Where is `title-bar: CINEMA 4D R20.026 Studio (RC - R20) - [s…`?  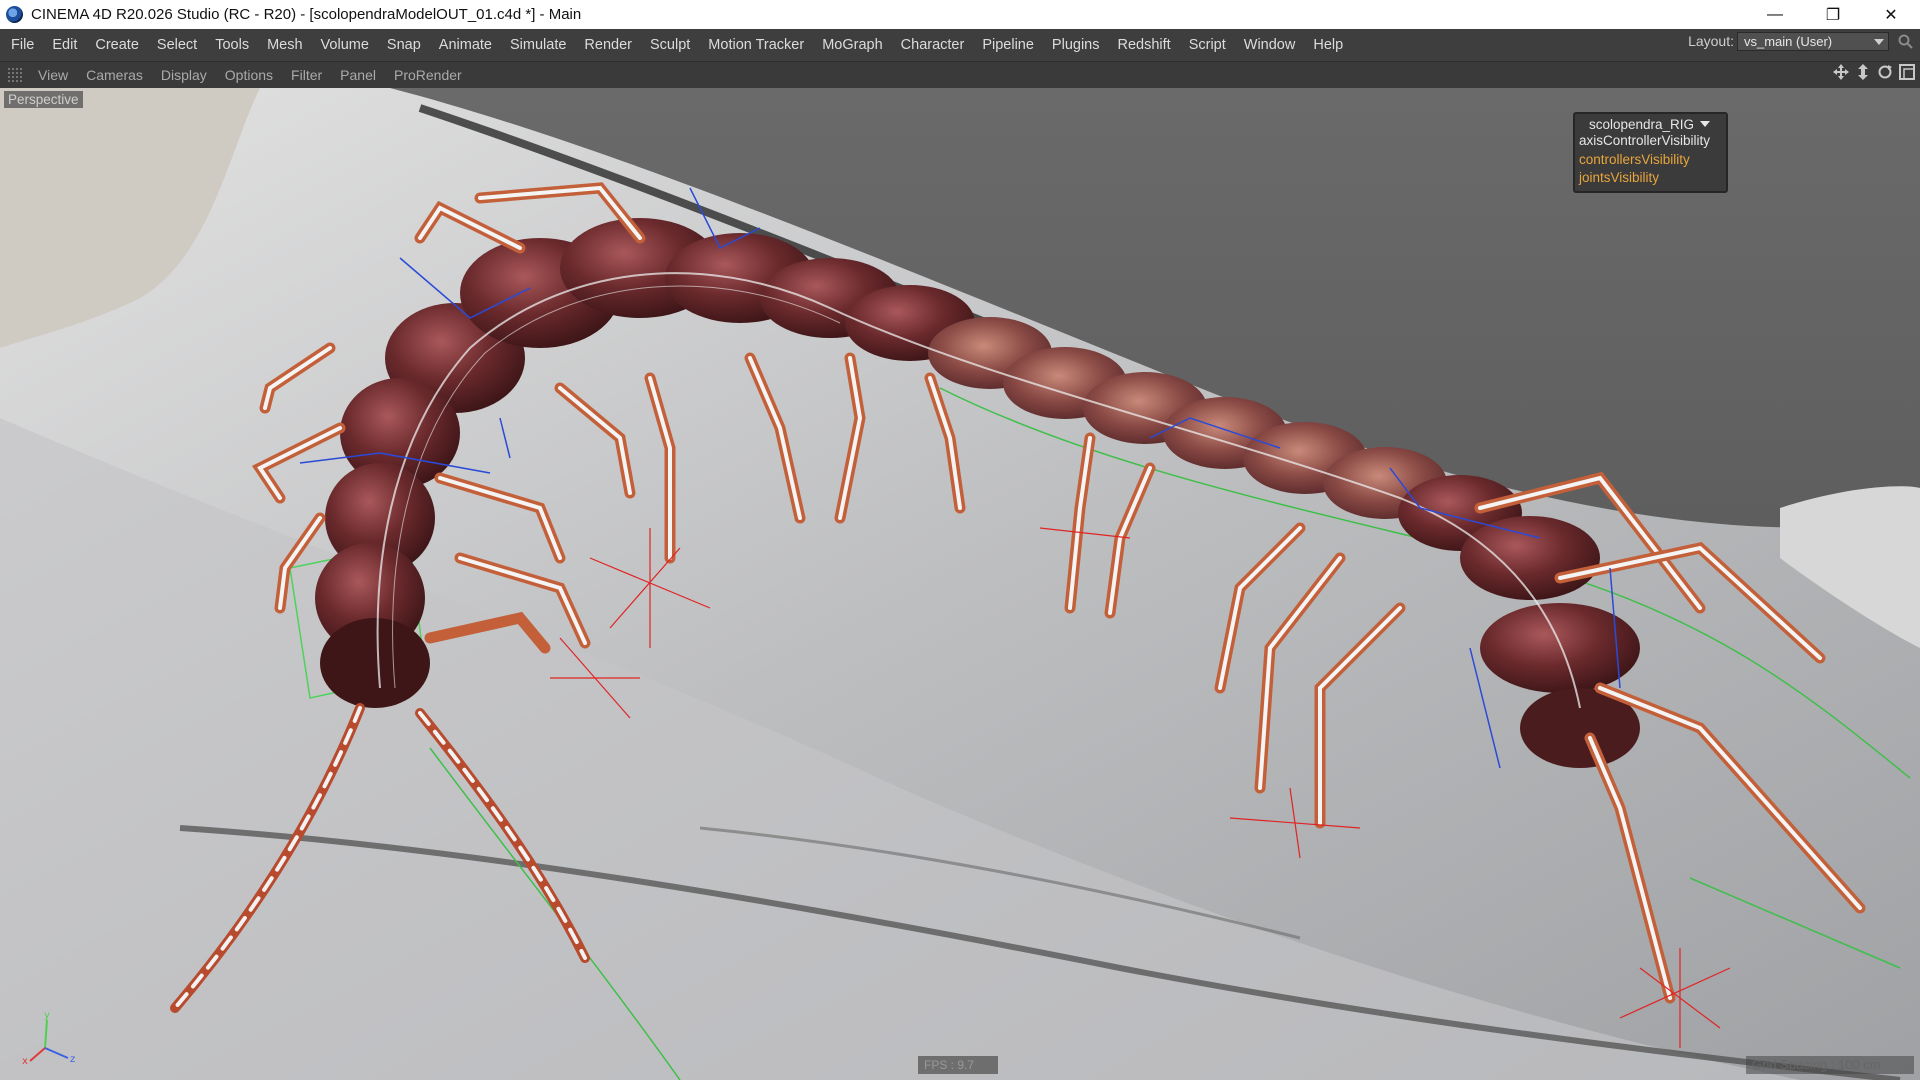
title-bar: CINEMA 4D R20.026 Studio (RC - R20) - [s… is located at coordinates (960, 14).